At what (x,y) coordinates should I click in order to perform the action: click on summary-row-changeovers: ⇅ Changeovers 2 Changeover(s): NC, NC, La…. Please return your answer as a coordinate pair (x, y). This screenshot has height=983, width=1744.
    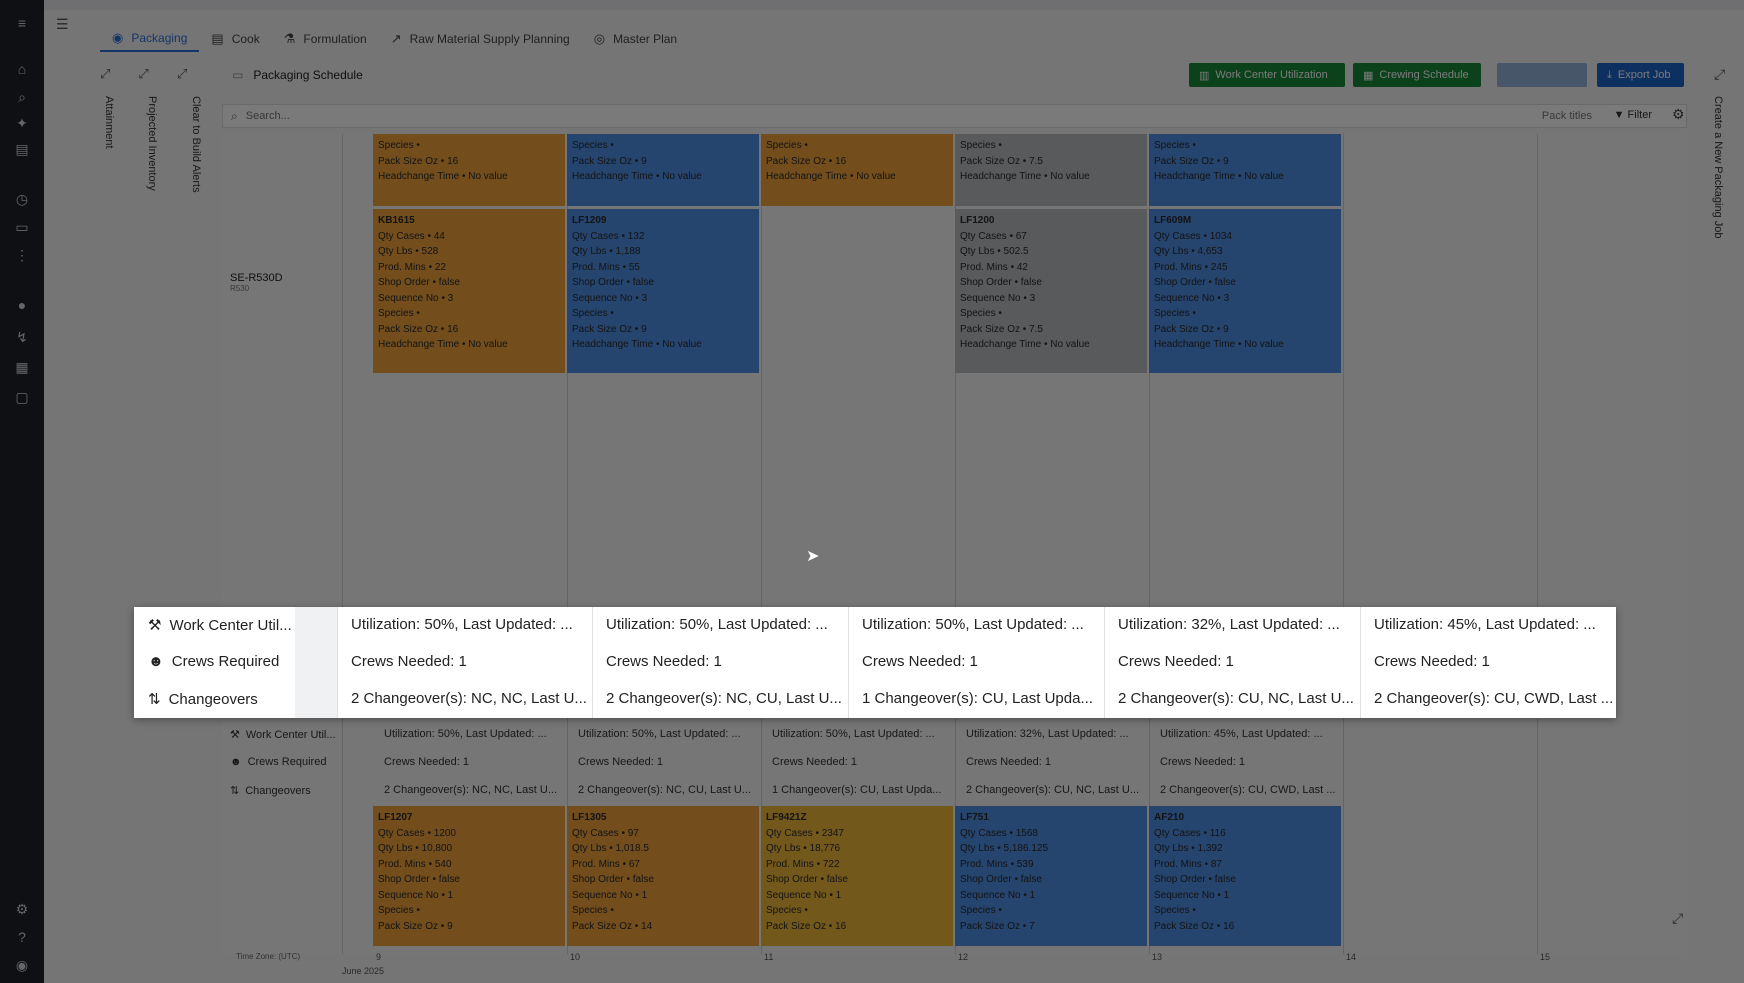
    Looking at the image, I should click on (954, 791).